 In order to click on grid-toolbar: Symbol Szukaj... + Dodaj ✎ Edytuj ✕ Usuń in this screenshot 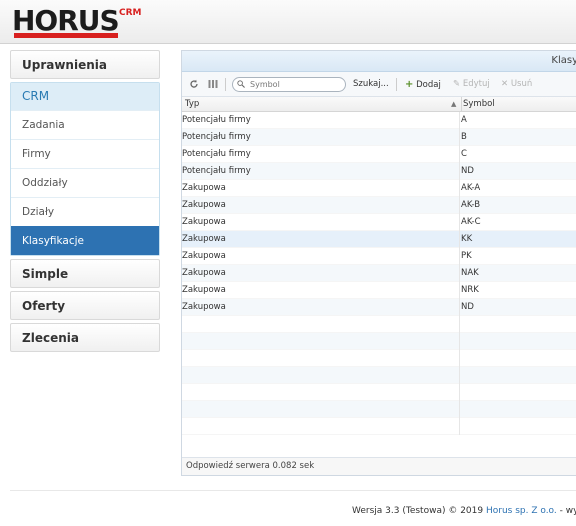, I will do `click(379, 84)`.